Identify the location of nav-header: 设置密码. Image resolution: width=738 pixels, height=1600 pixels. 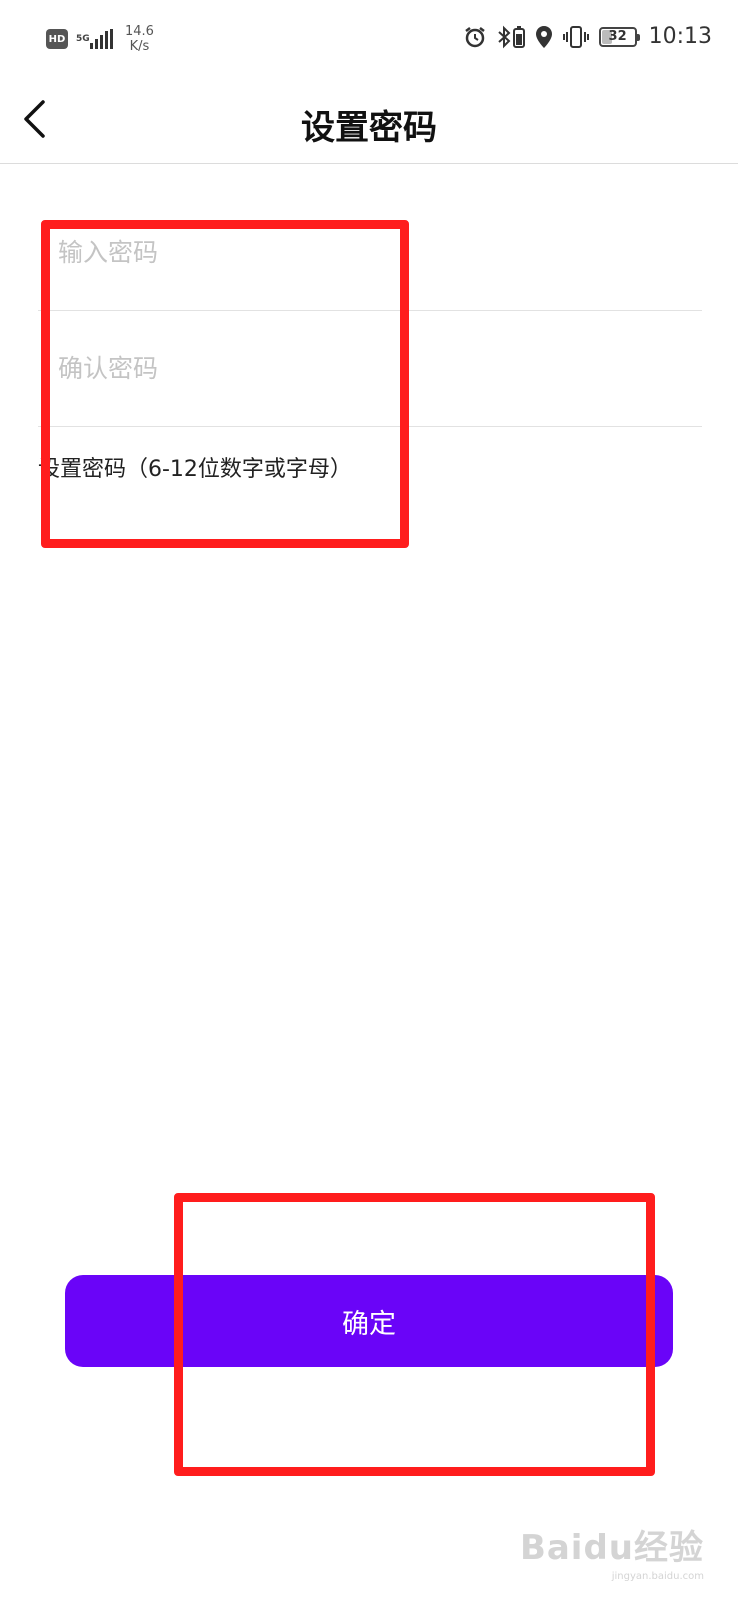
(369, 124).